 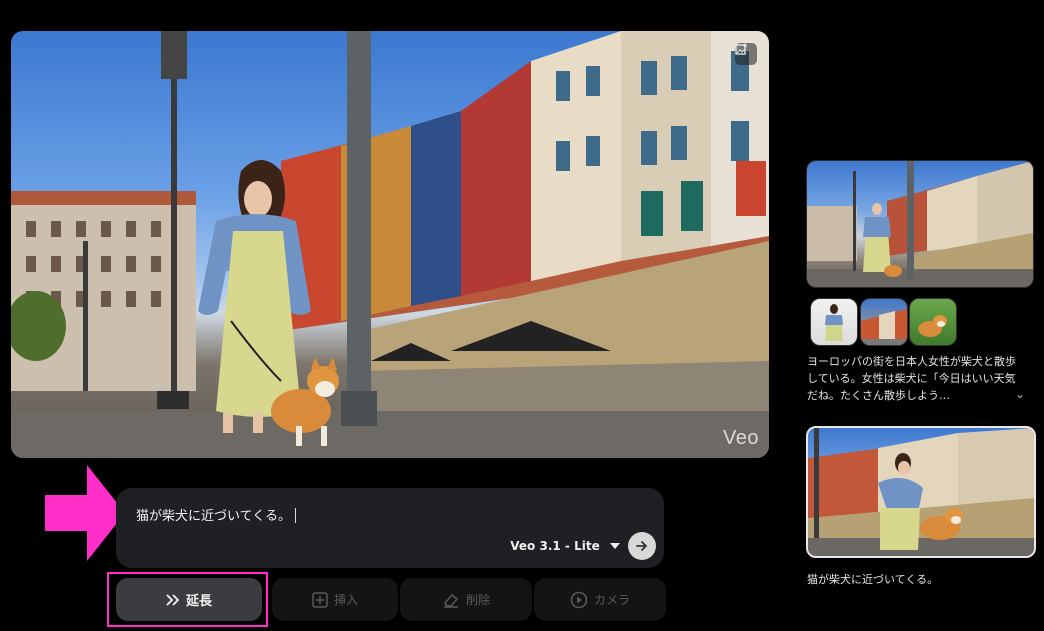 I want to click on chevron-down-icon: ⌄, so click(x=1020, y=394).